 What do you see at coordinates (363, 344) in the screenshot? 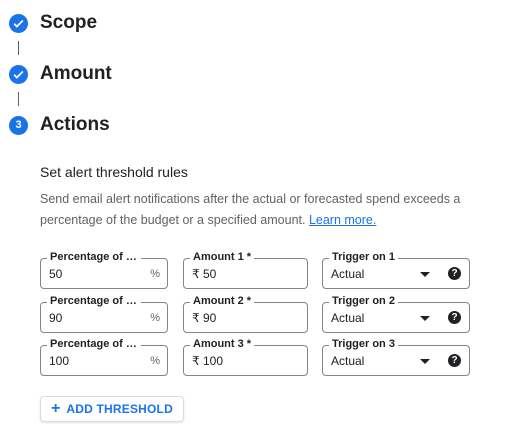
I see `field-label: Trigger on 3` at bounding box center [363, 344].